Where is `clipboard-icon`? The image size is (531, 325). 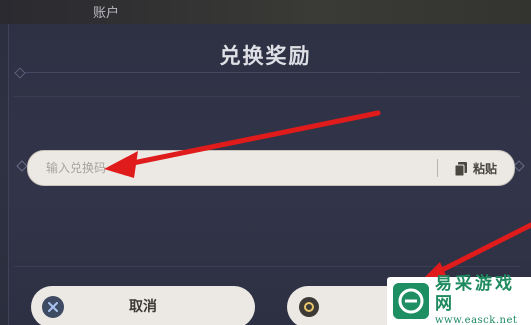 clipboard-icon is located at coordinates (460, 169).